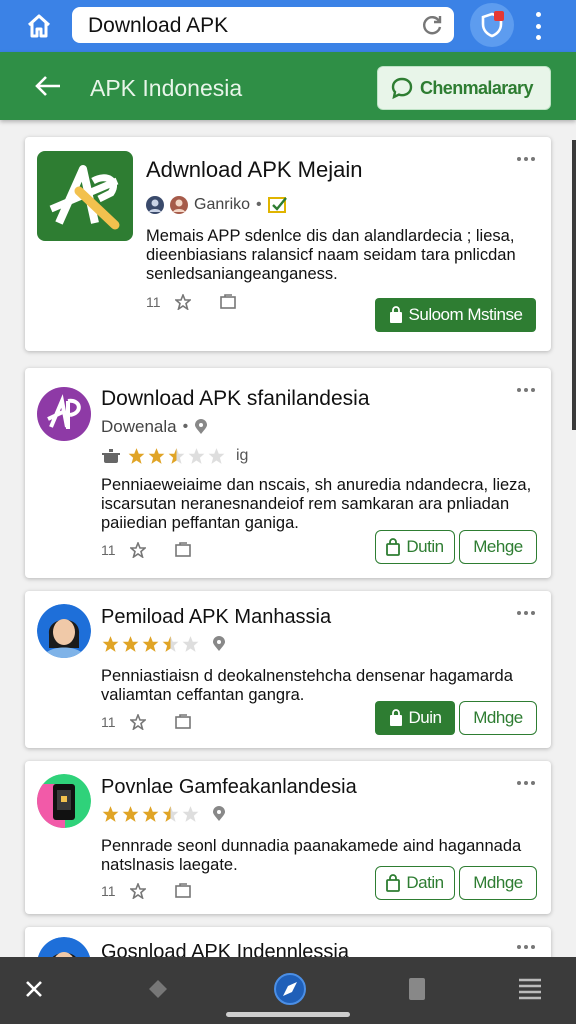  Describe the element at coordinates (432, 25) in the screenshot. I see `reload-icon` at that location.